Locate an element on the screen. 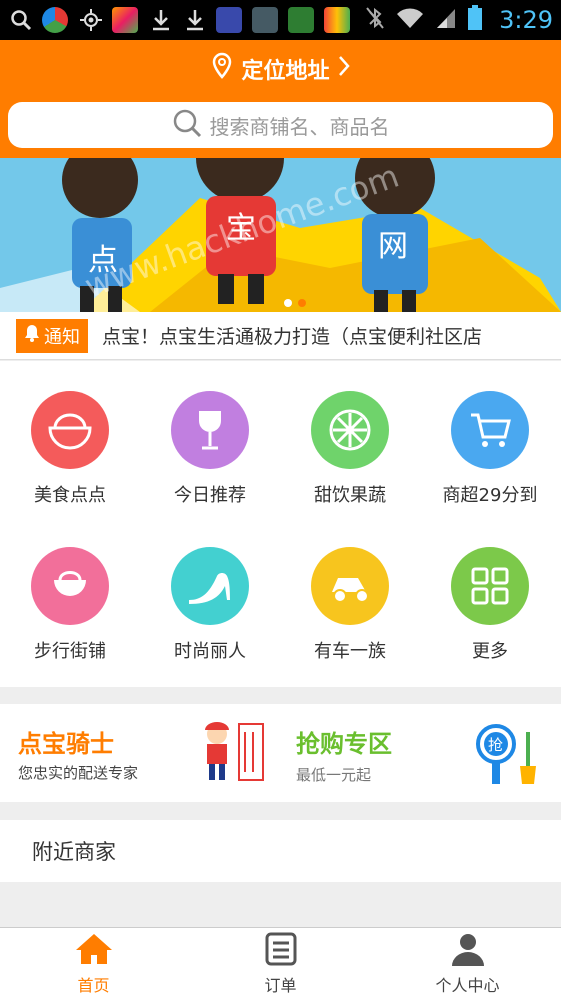 The image size is (561, 999). tab-profile: 个人中心 is located at coordinates (467, 963).